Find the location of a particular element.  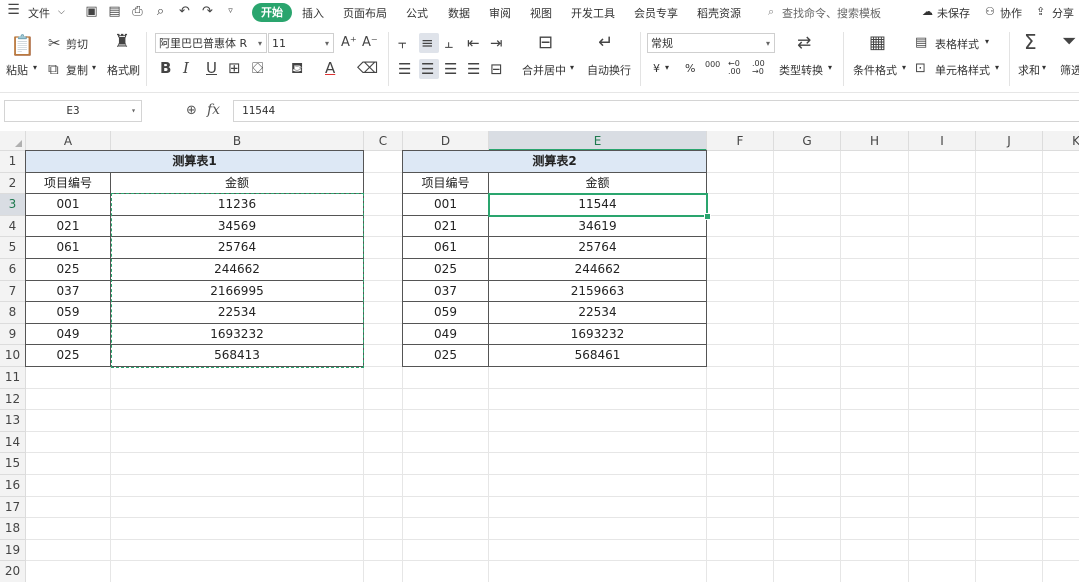

cut-icon: ✂ is located at coordinates (54, 43).